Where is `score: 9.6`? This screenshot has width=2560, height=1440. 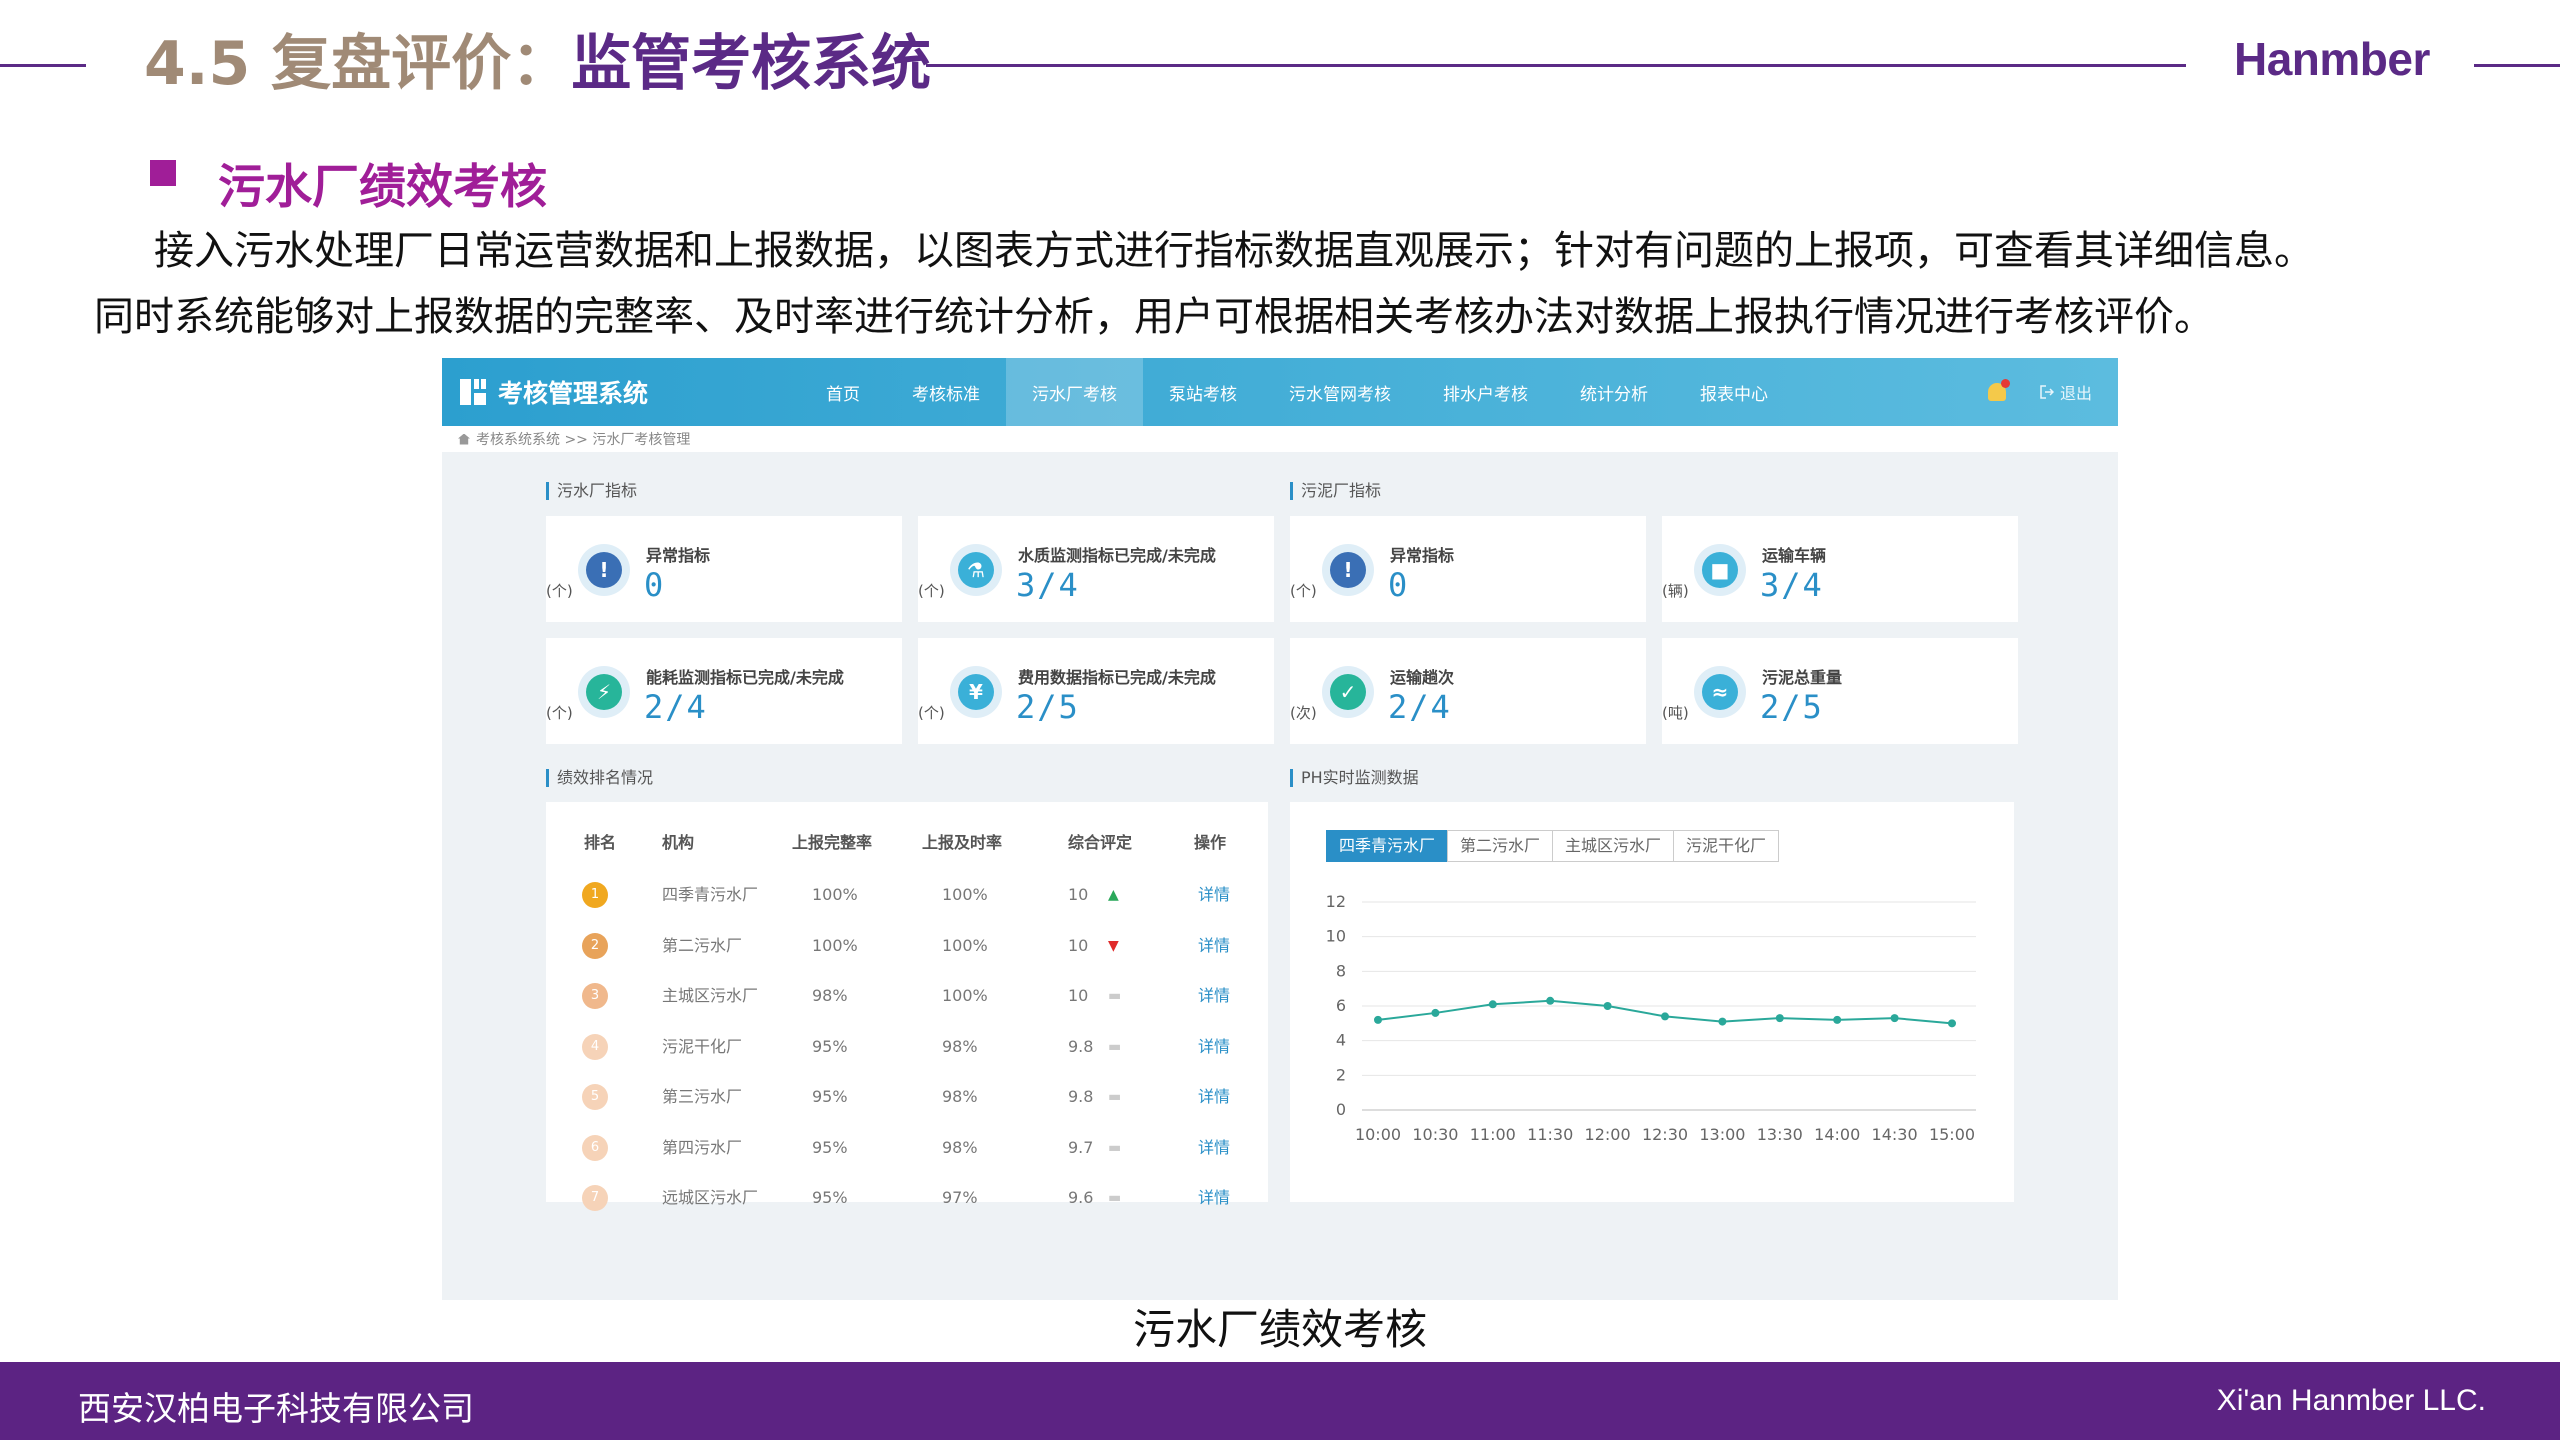
score: 9.6 is located at coordinates (1081, 1197).